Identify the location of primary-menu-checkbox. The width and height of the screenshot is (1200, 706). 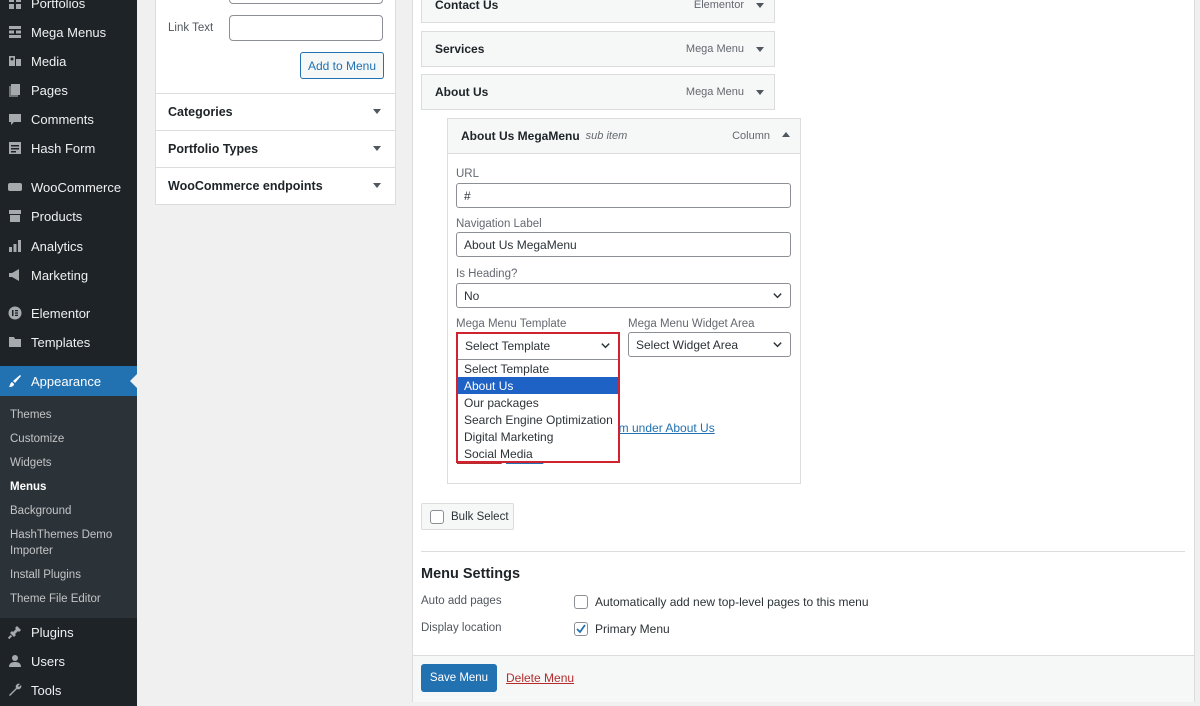
(581, 629).